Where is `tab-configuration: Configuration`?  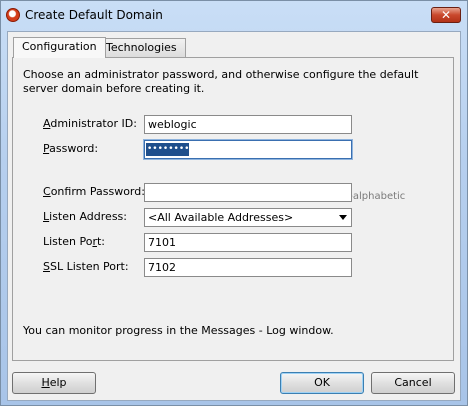
tab-configuration: Configuration is located at coordinates (59, 47).